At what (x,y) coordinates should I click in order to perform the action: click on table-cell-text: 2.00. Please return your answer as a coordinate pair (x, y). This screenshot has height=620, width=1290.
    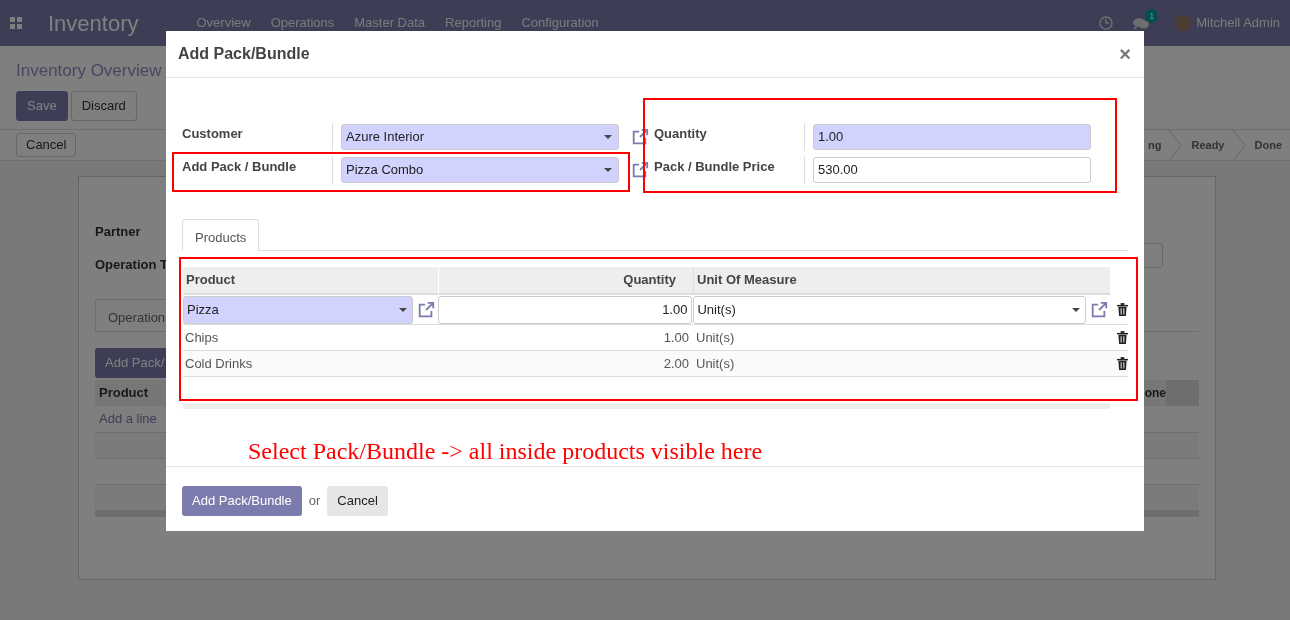
    Looking at the image, I should click on (676, 363).